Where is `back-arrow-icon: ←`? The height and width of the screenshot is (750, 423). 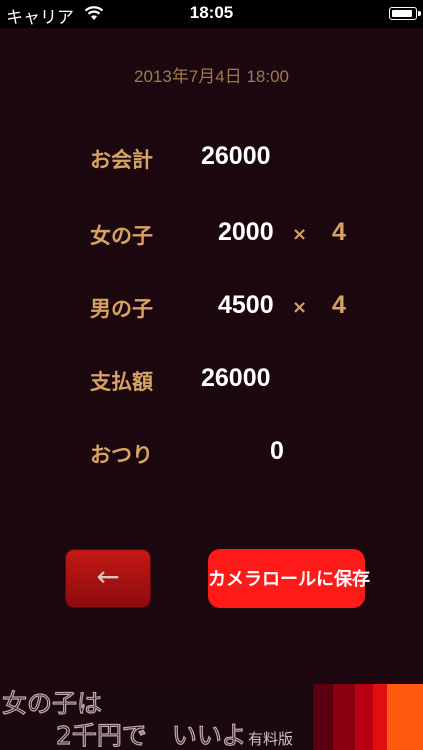
back-arrow-icon: ← is located at coordinates (108, 576).